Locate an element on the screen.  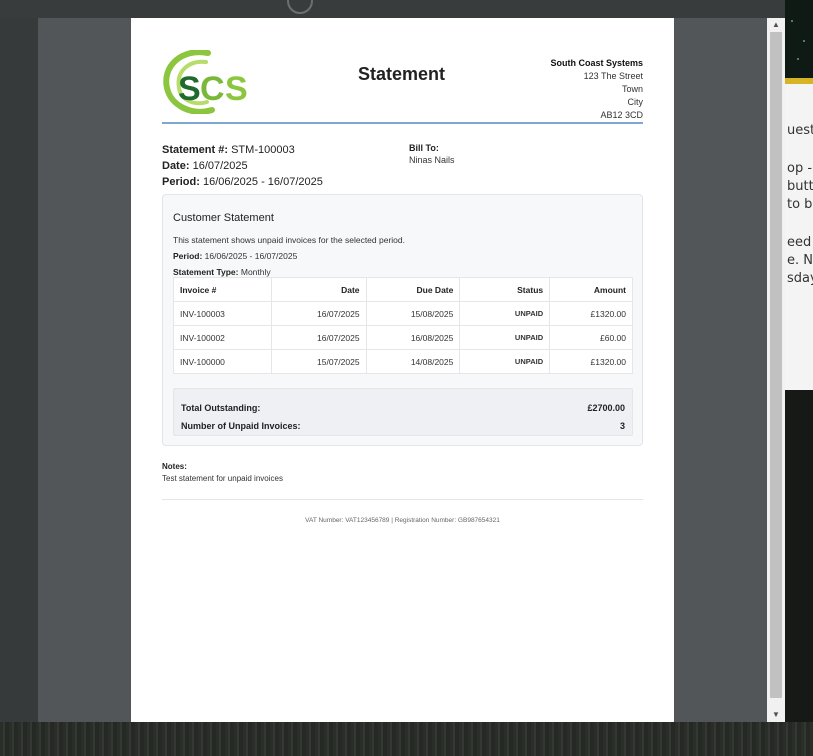
bill-to-label: Bill To: is located at coordinates (424, 148).